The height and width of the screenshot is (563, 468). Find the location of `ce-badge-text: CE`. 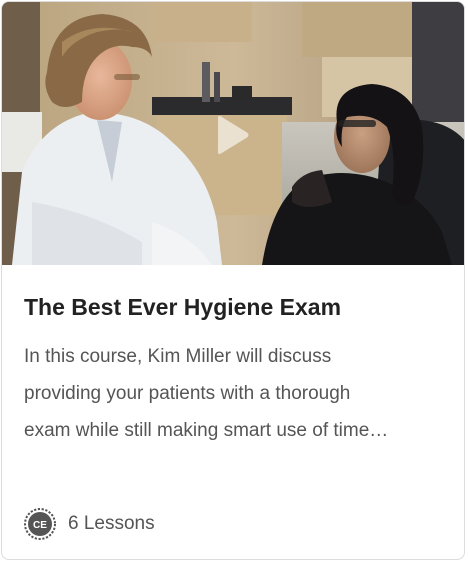

ce-badge-text: CE is located at coordinates (40, 525).